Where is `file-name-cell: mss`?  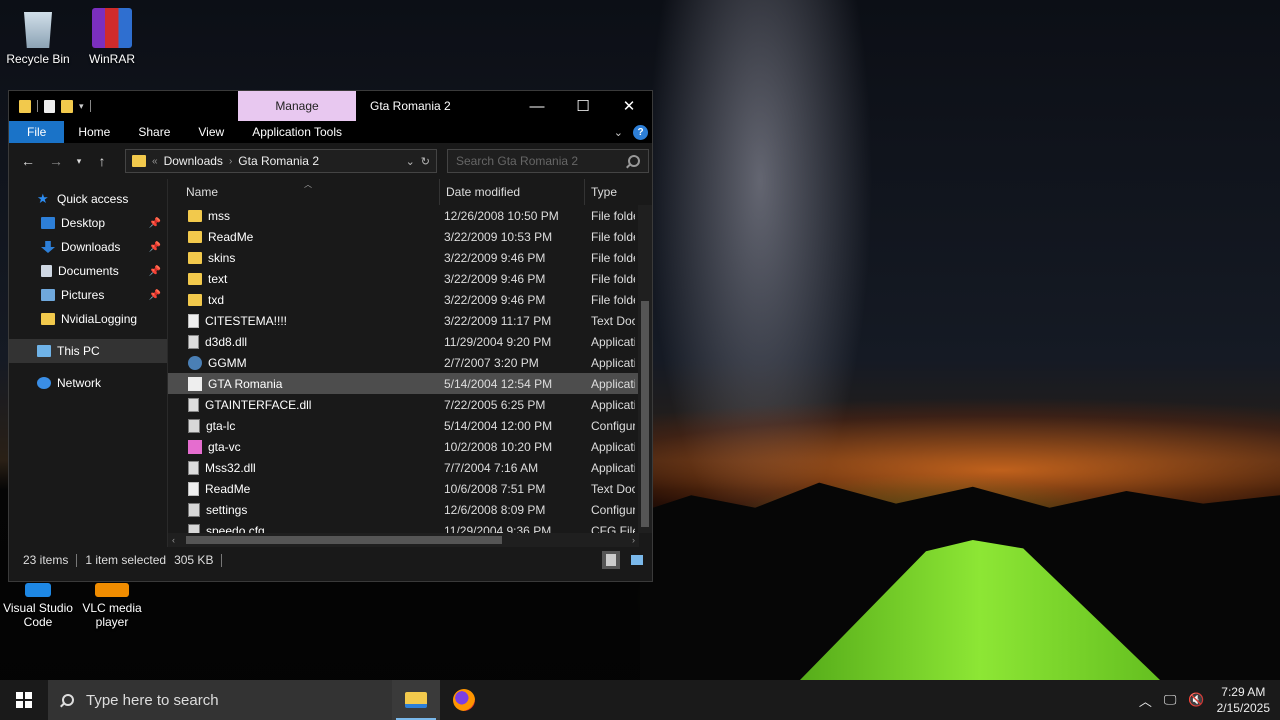
file-name-cell: mss is located at coordinates (304, 216).